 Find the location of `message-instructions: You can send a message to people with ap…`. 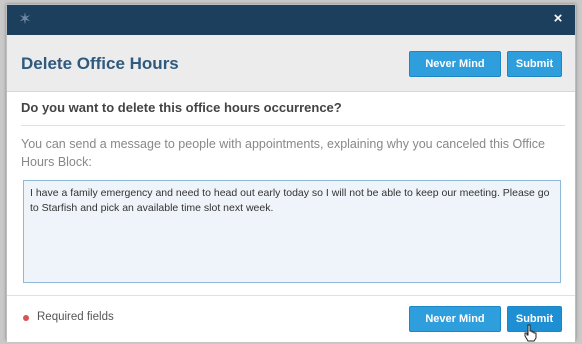

message-instructions: You can send a message to people with ap… is located at coordinates (283, 153).